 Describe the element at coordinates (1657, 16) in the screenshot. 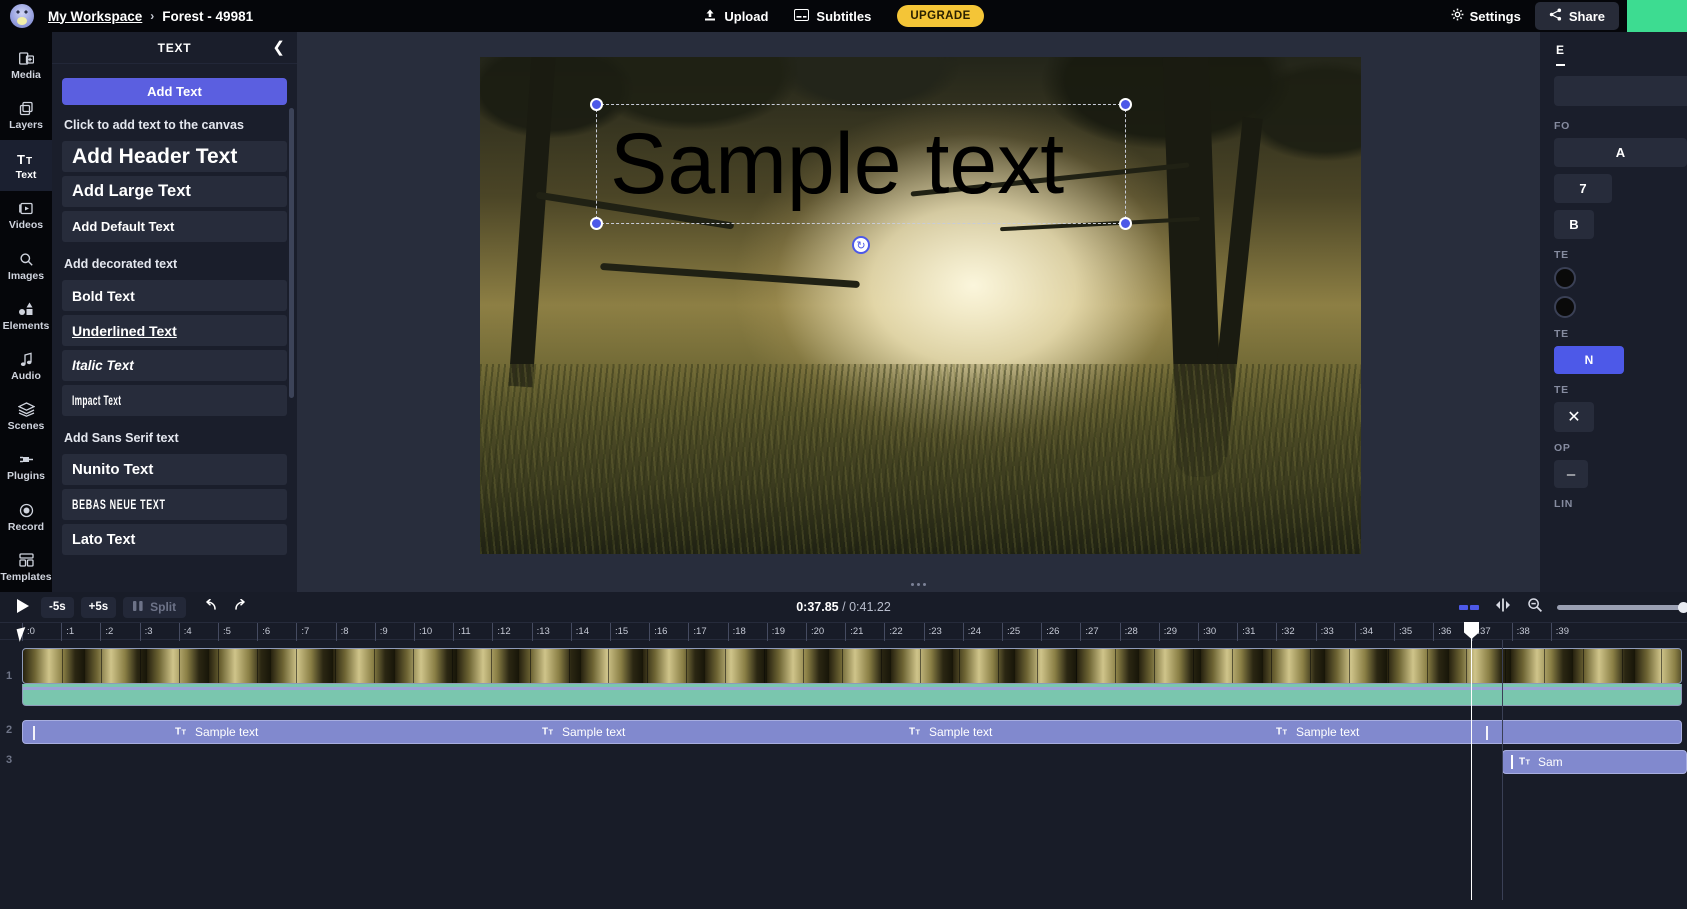

I see `export-button` at that location.